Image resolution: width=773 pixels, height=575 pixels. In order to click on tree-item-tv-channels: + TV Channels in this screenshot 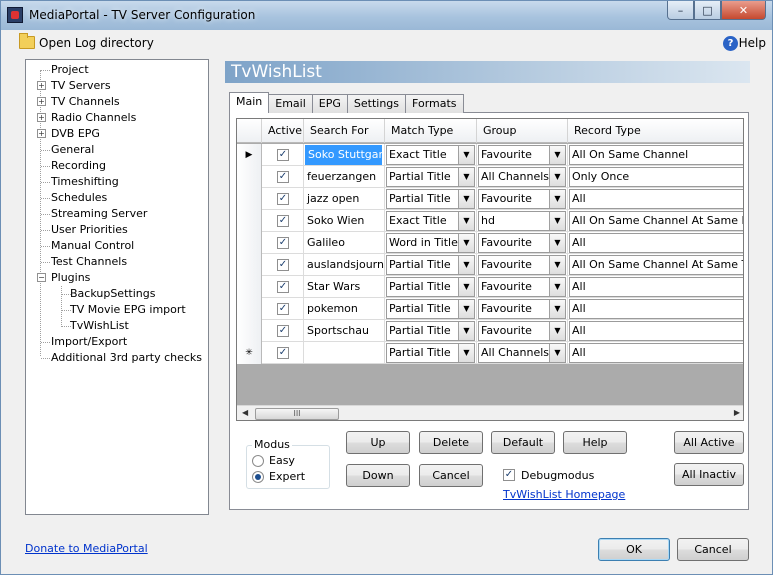, I will do `click(78, 102)`.